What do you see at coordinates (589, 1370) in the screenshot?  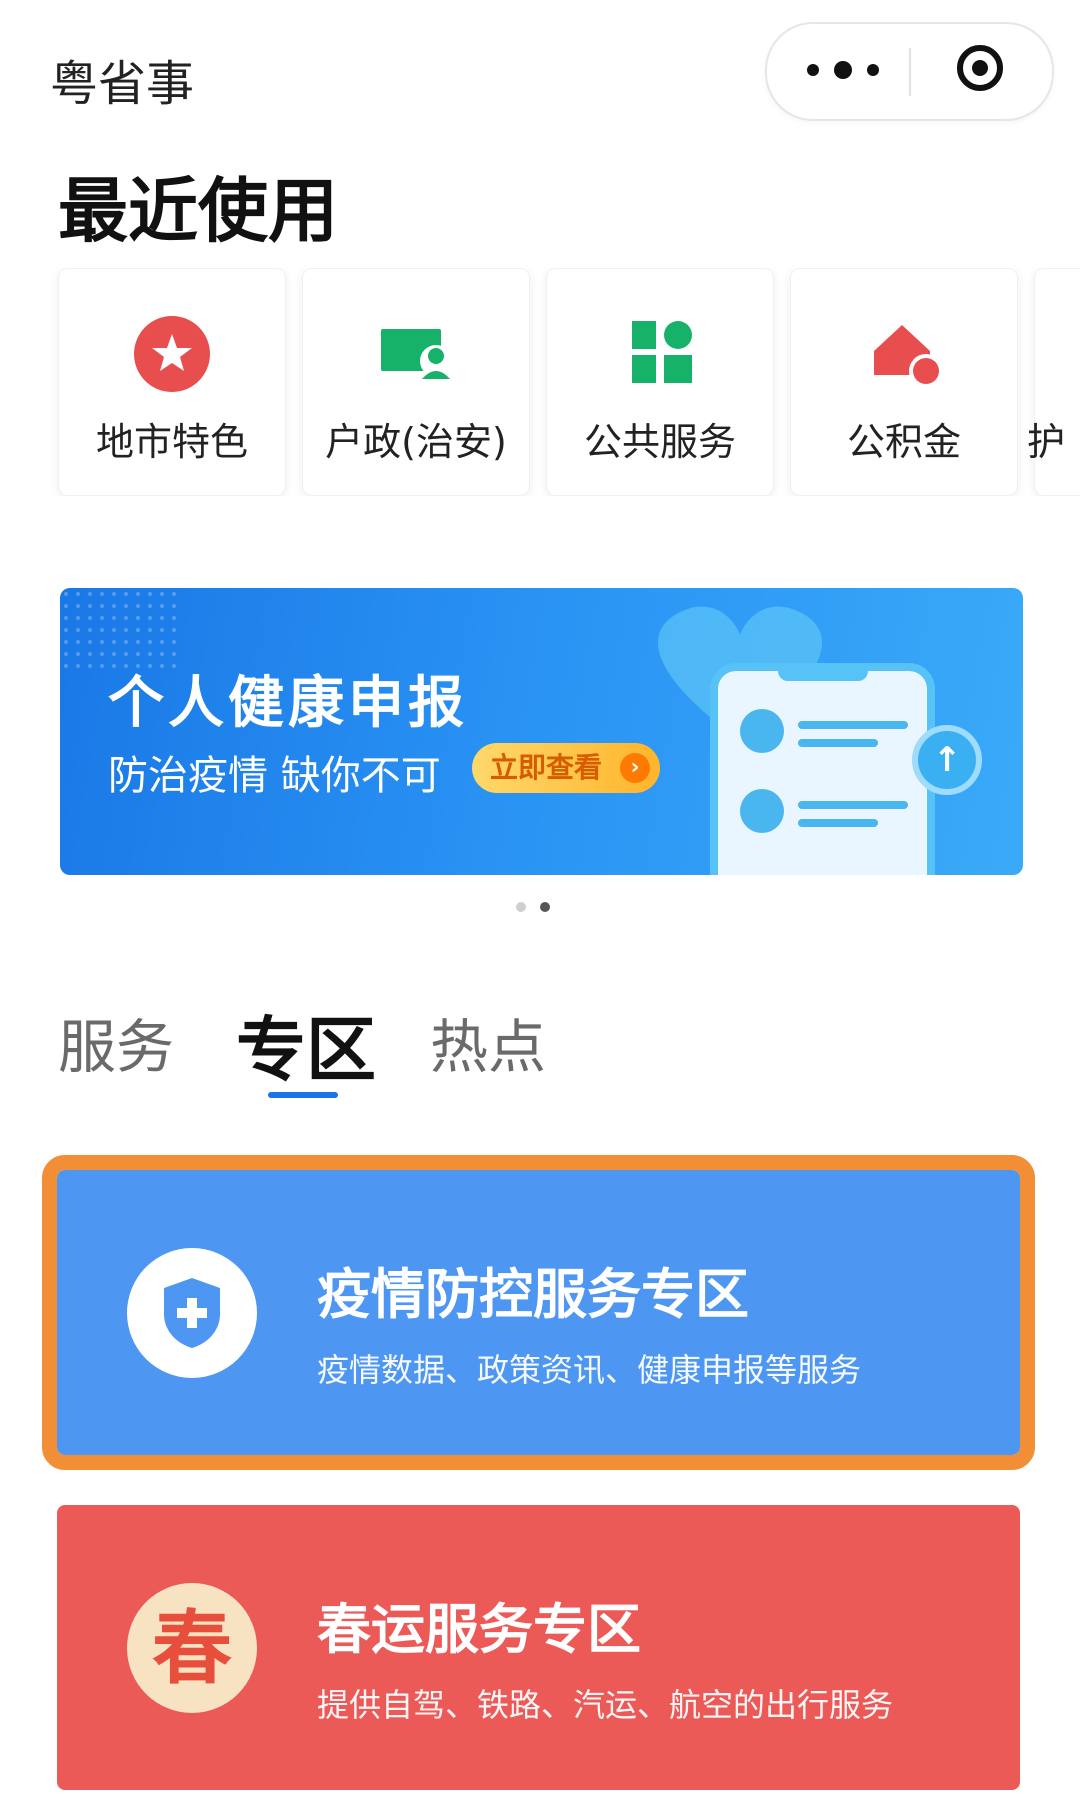 I see `zone-subtitle: 疫情数据、政策资讯、健康申报等服务` at bounding box center [589, 1370].